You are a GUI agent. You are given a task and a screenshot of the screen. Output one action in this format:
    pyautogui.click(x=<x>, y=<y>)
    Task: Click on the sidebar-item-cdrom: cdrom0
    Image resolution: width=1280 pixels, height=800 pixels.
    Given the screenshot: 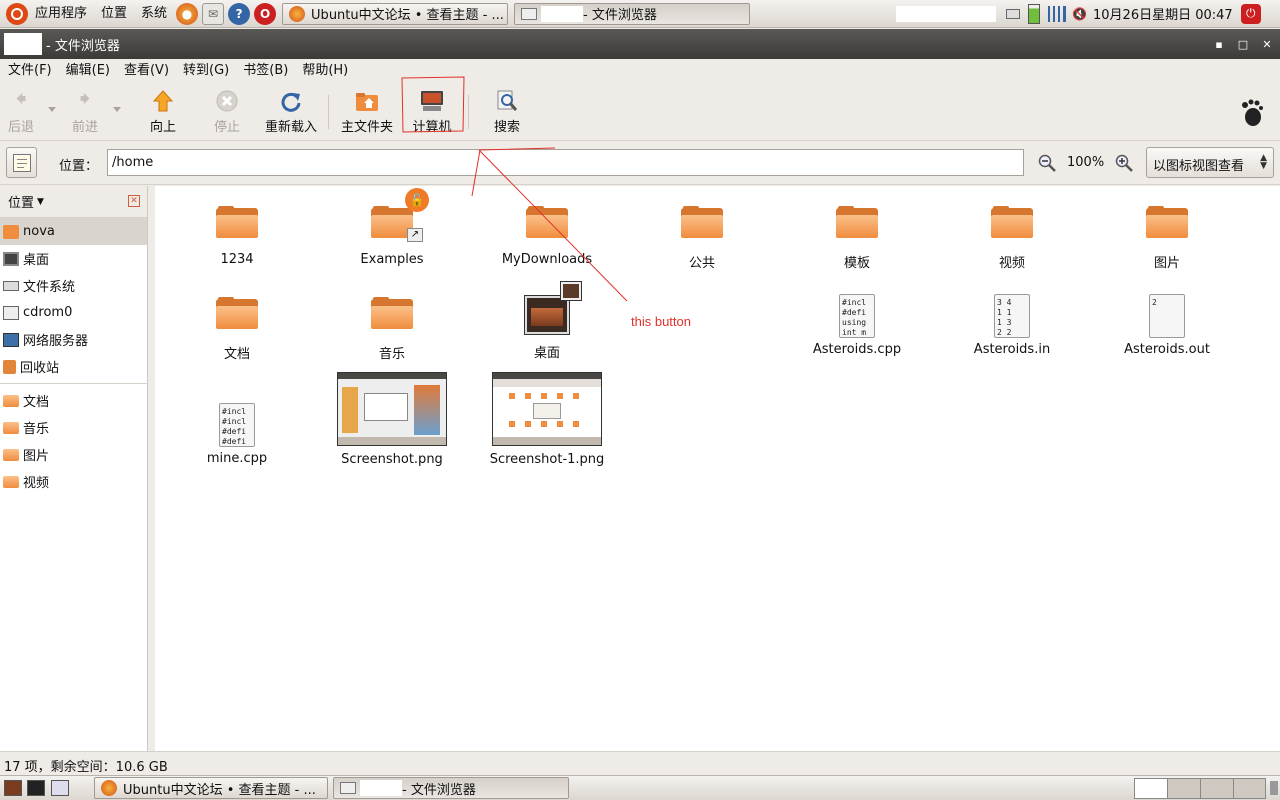 What is the action you would take?
    pyautogui.click(x=73, y=312)
    